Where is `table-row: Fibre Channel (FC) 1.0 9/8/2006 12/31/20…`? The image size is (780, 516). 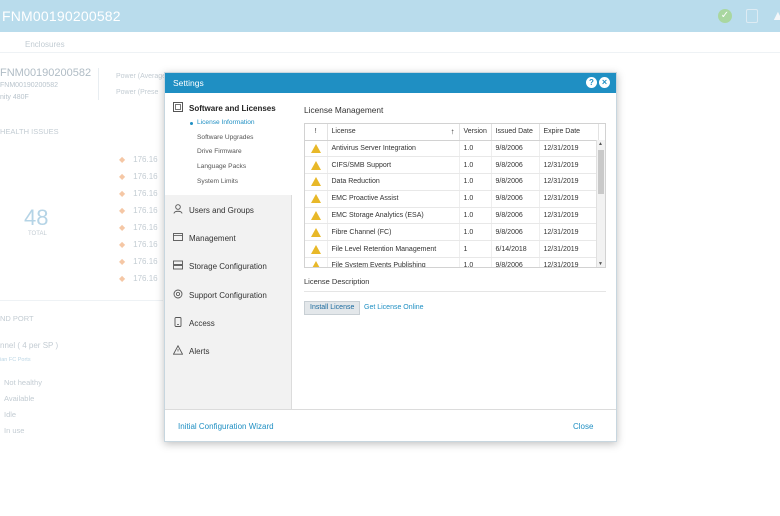
table-row: Fibre Channel (FC) 1.0 9/8/2006 12/31/20… is located at coordinates (452, 232).